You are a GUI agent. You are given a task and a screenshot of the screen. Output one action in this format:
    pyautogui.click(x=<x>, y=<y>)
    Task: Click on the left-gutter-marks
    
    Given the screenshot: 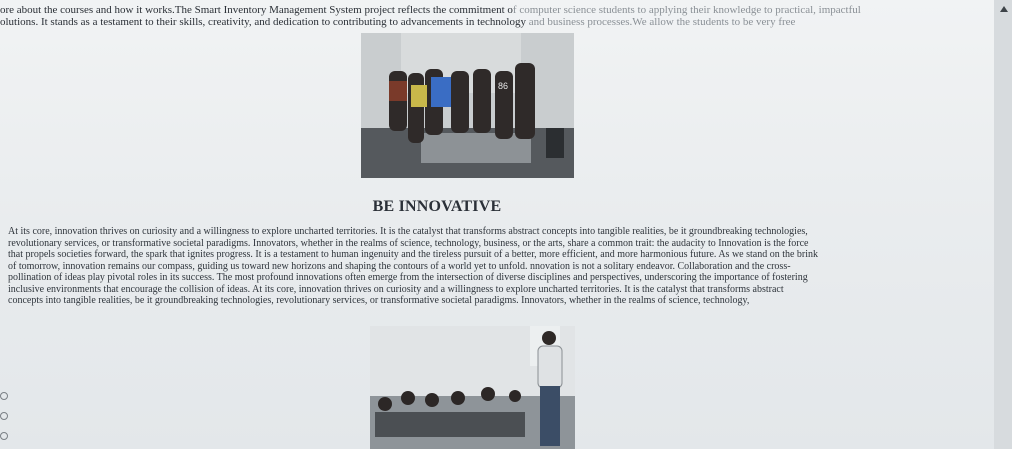 What is the action you would take?
    pyautogui.click(x=4, y=420)
    